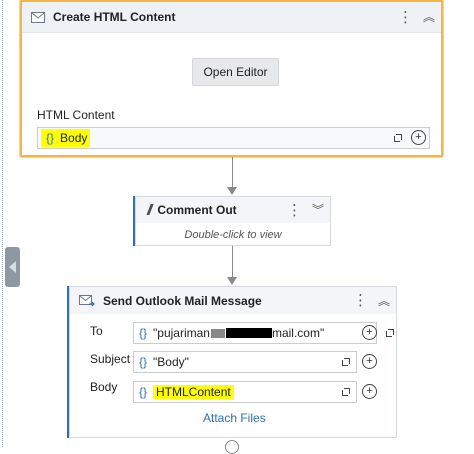 The width and height of the screenshot is (474, 454). Describe the element at coordinates (245, 362) in the screenshot. I see `subject-field: {} "Body"` at that location.